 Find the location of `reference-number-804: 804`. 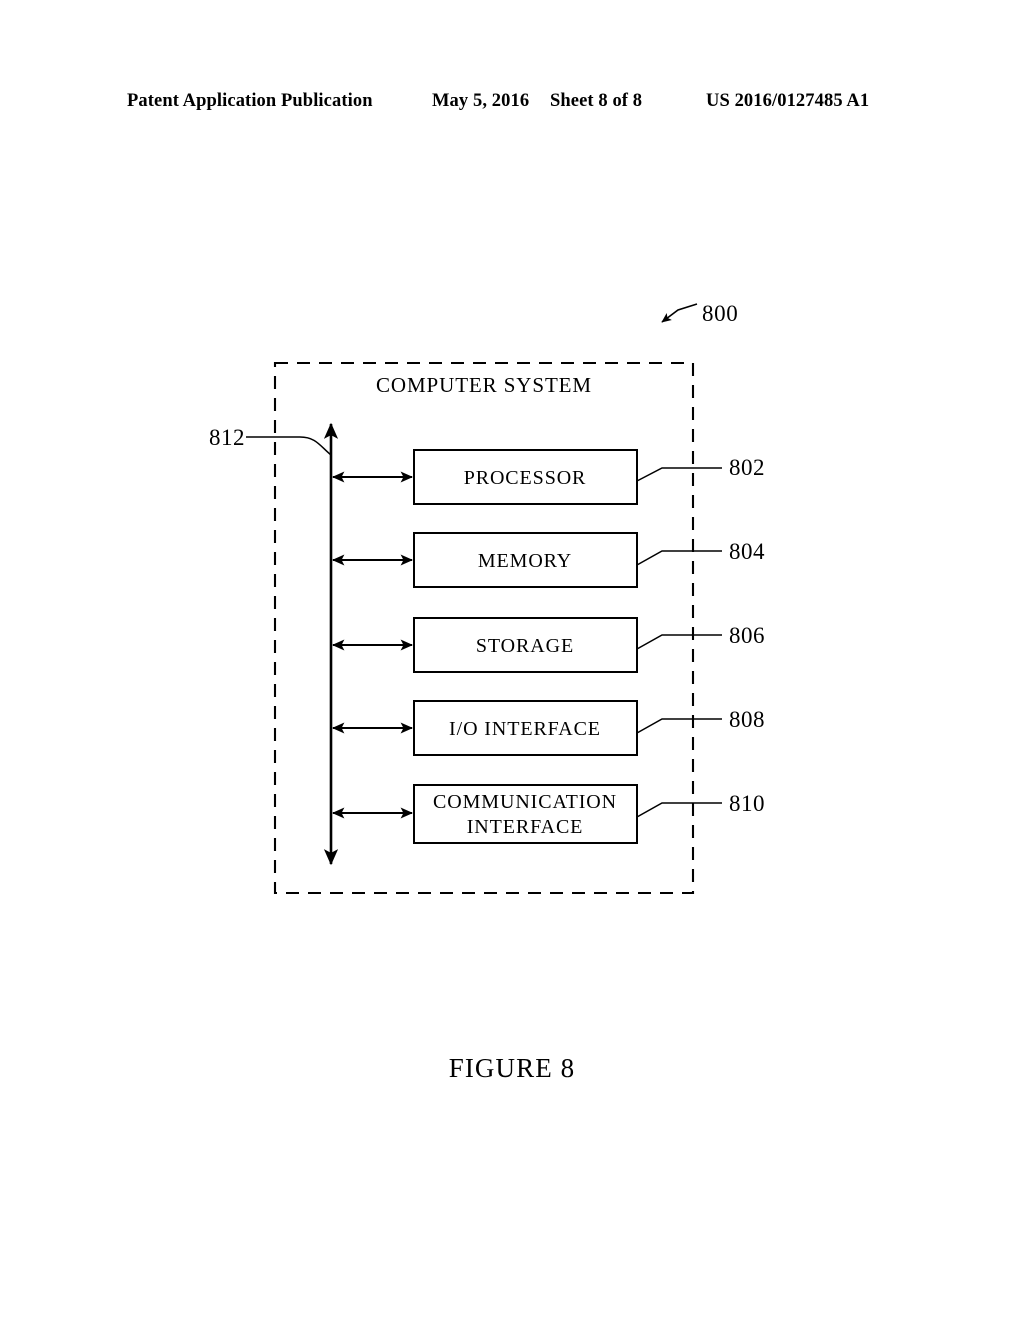

reference-number-804: 804 is located at coordinates (747, 551).